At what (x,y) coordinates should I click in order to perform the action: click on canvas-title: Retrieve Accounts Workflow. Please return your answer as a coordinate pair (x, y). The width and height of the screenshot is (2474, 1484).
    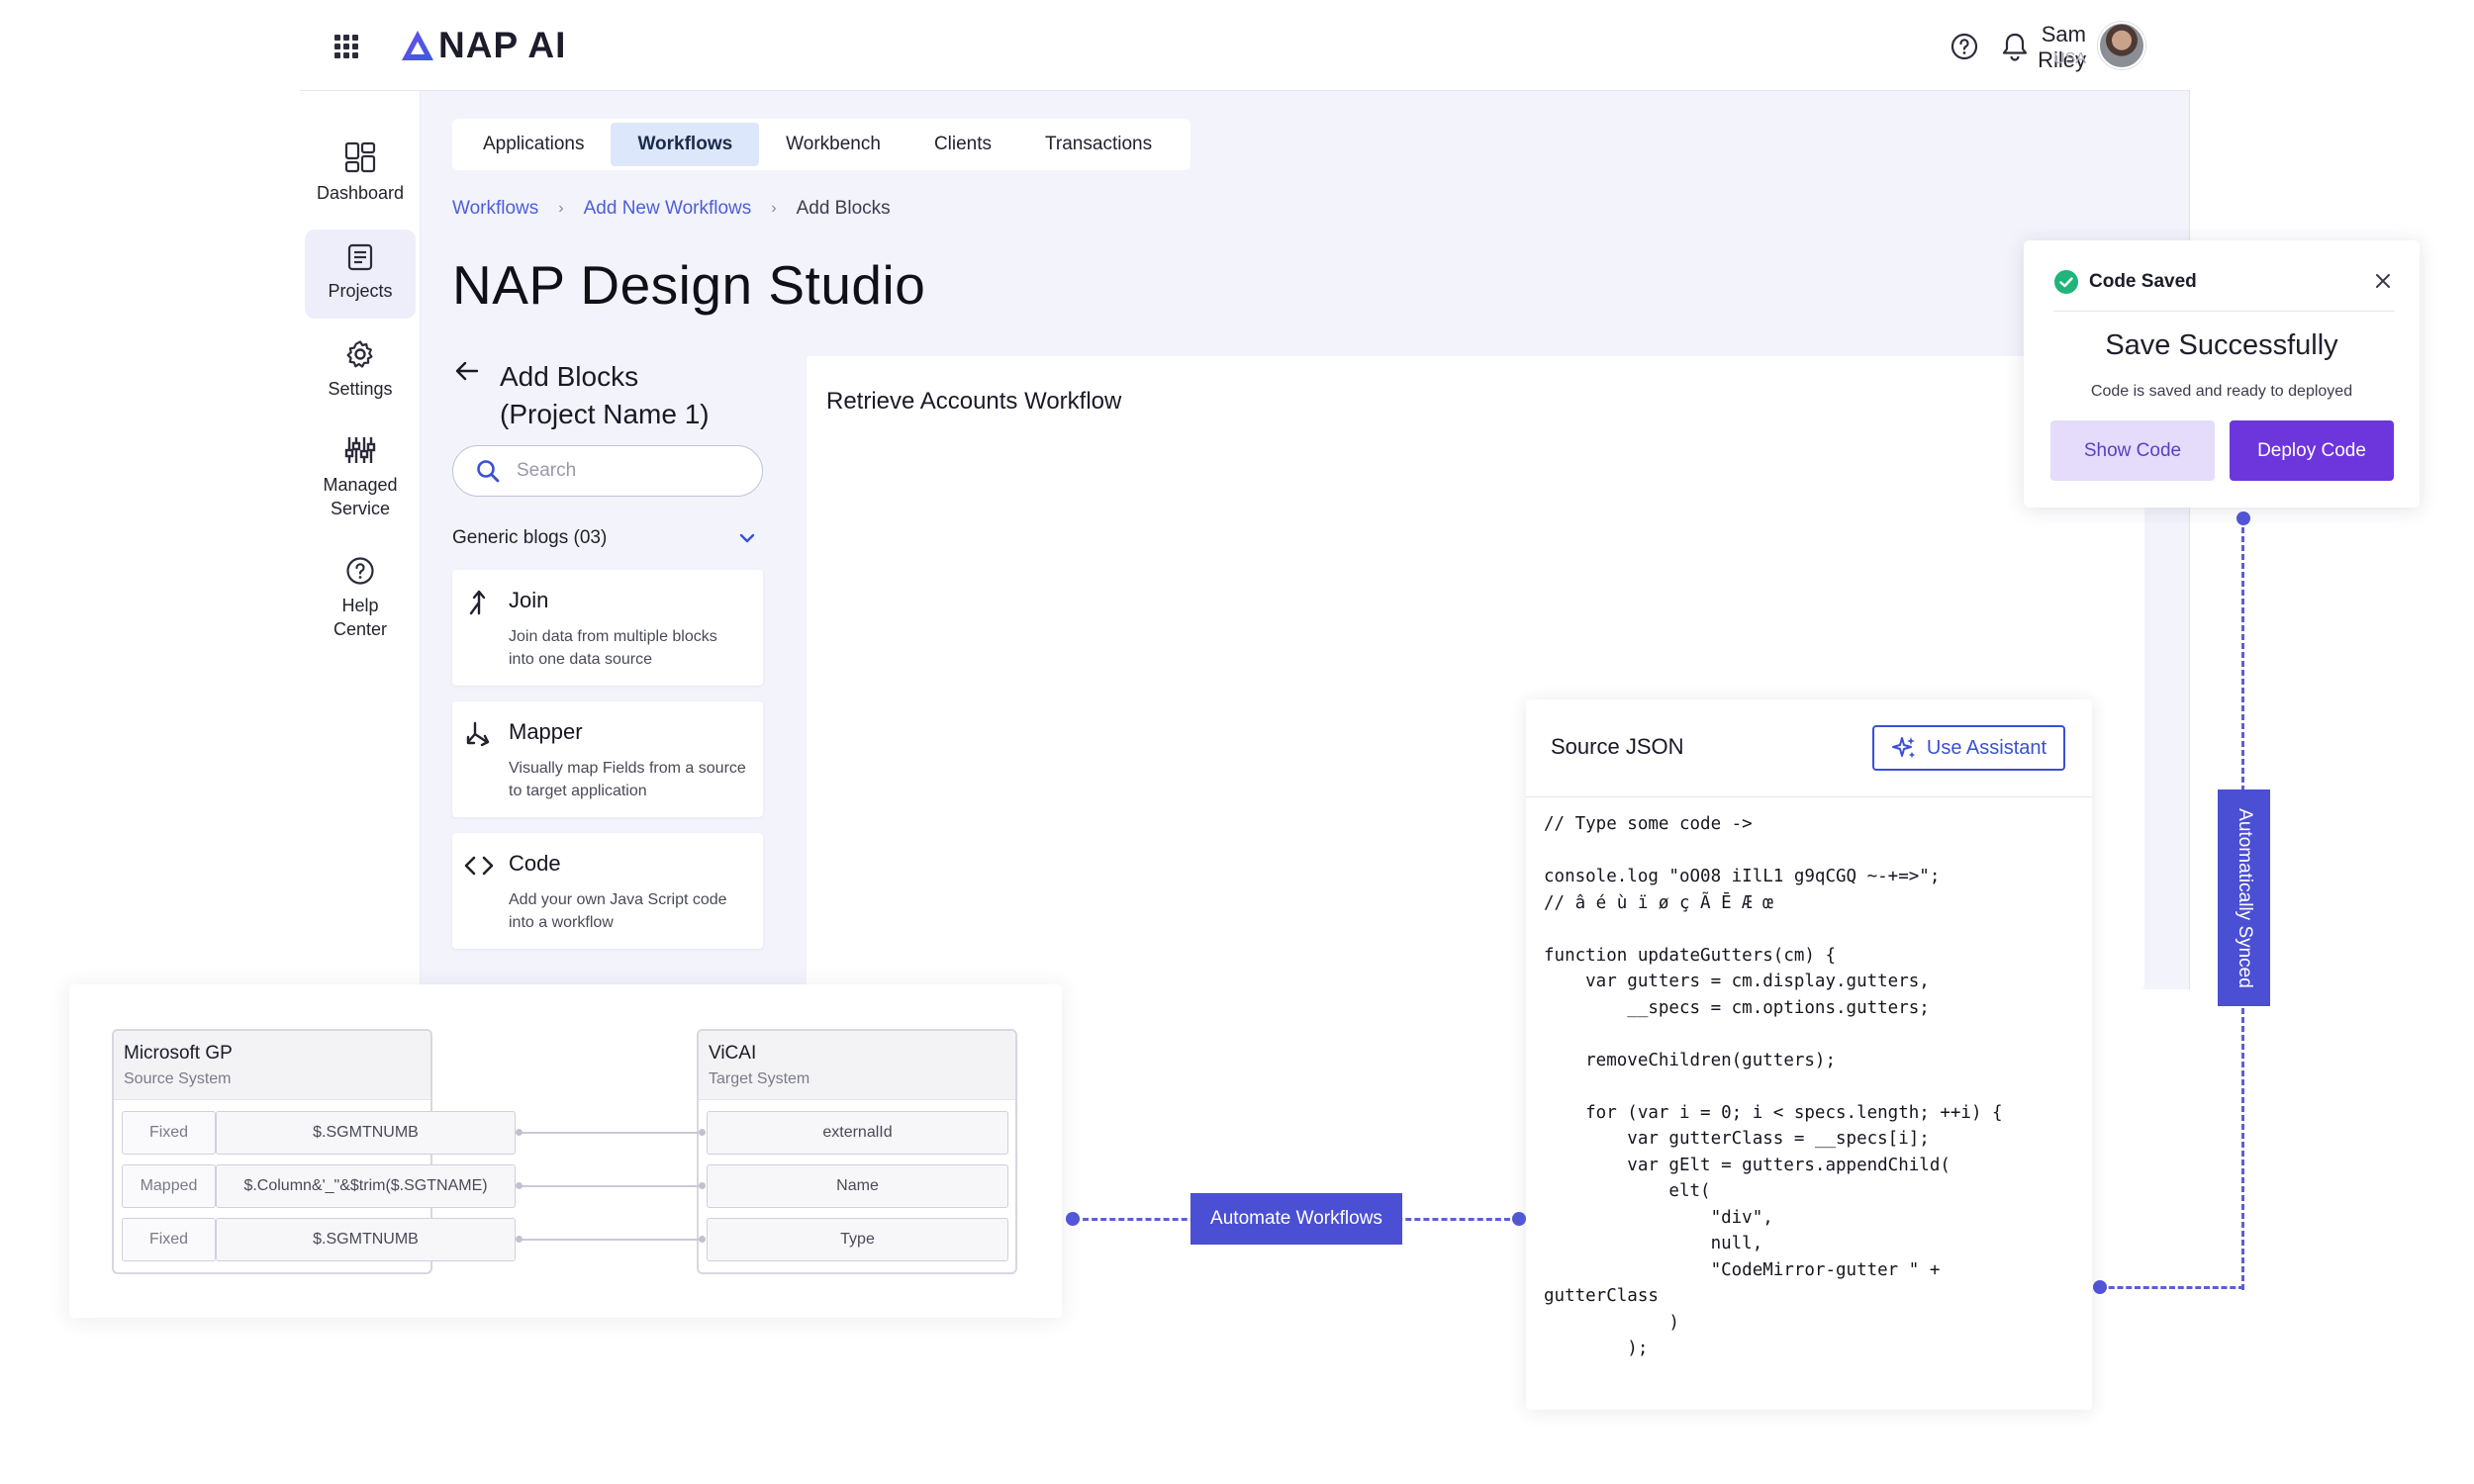
    Looking at the image, I should click on (974, 401).